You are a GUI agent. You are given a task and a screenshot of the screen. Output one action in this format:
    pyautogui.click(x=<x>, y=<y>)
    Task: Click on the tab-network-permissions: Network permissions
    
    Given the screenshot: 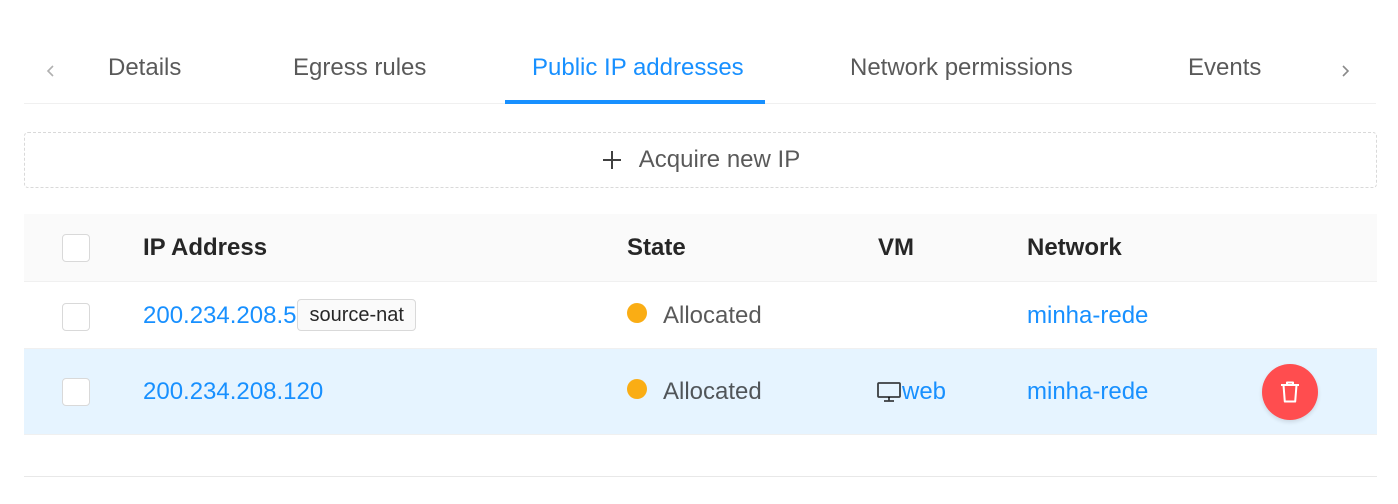 What is the action you would take?
    pyautogui.click(x=961, y=68)
    